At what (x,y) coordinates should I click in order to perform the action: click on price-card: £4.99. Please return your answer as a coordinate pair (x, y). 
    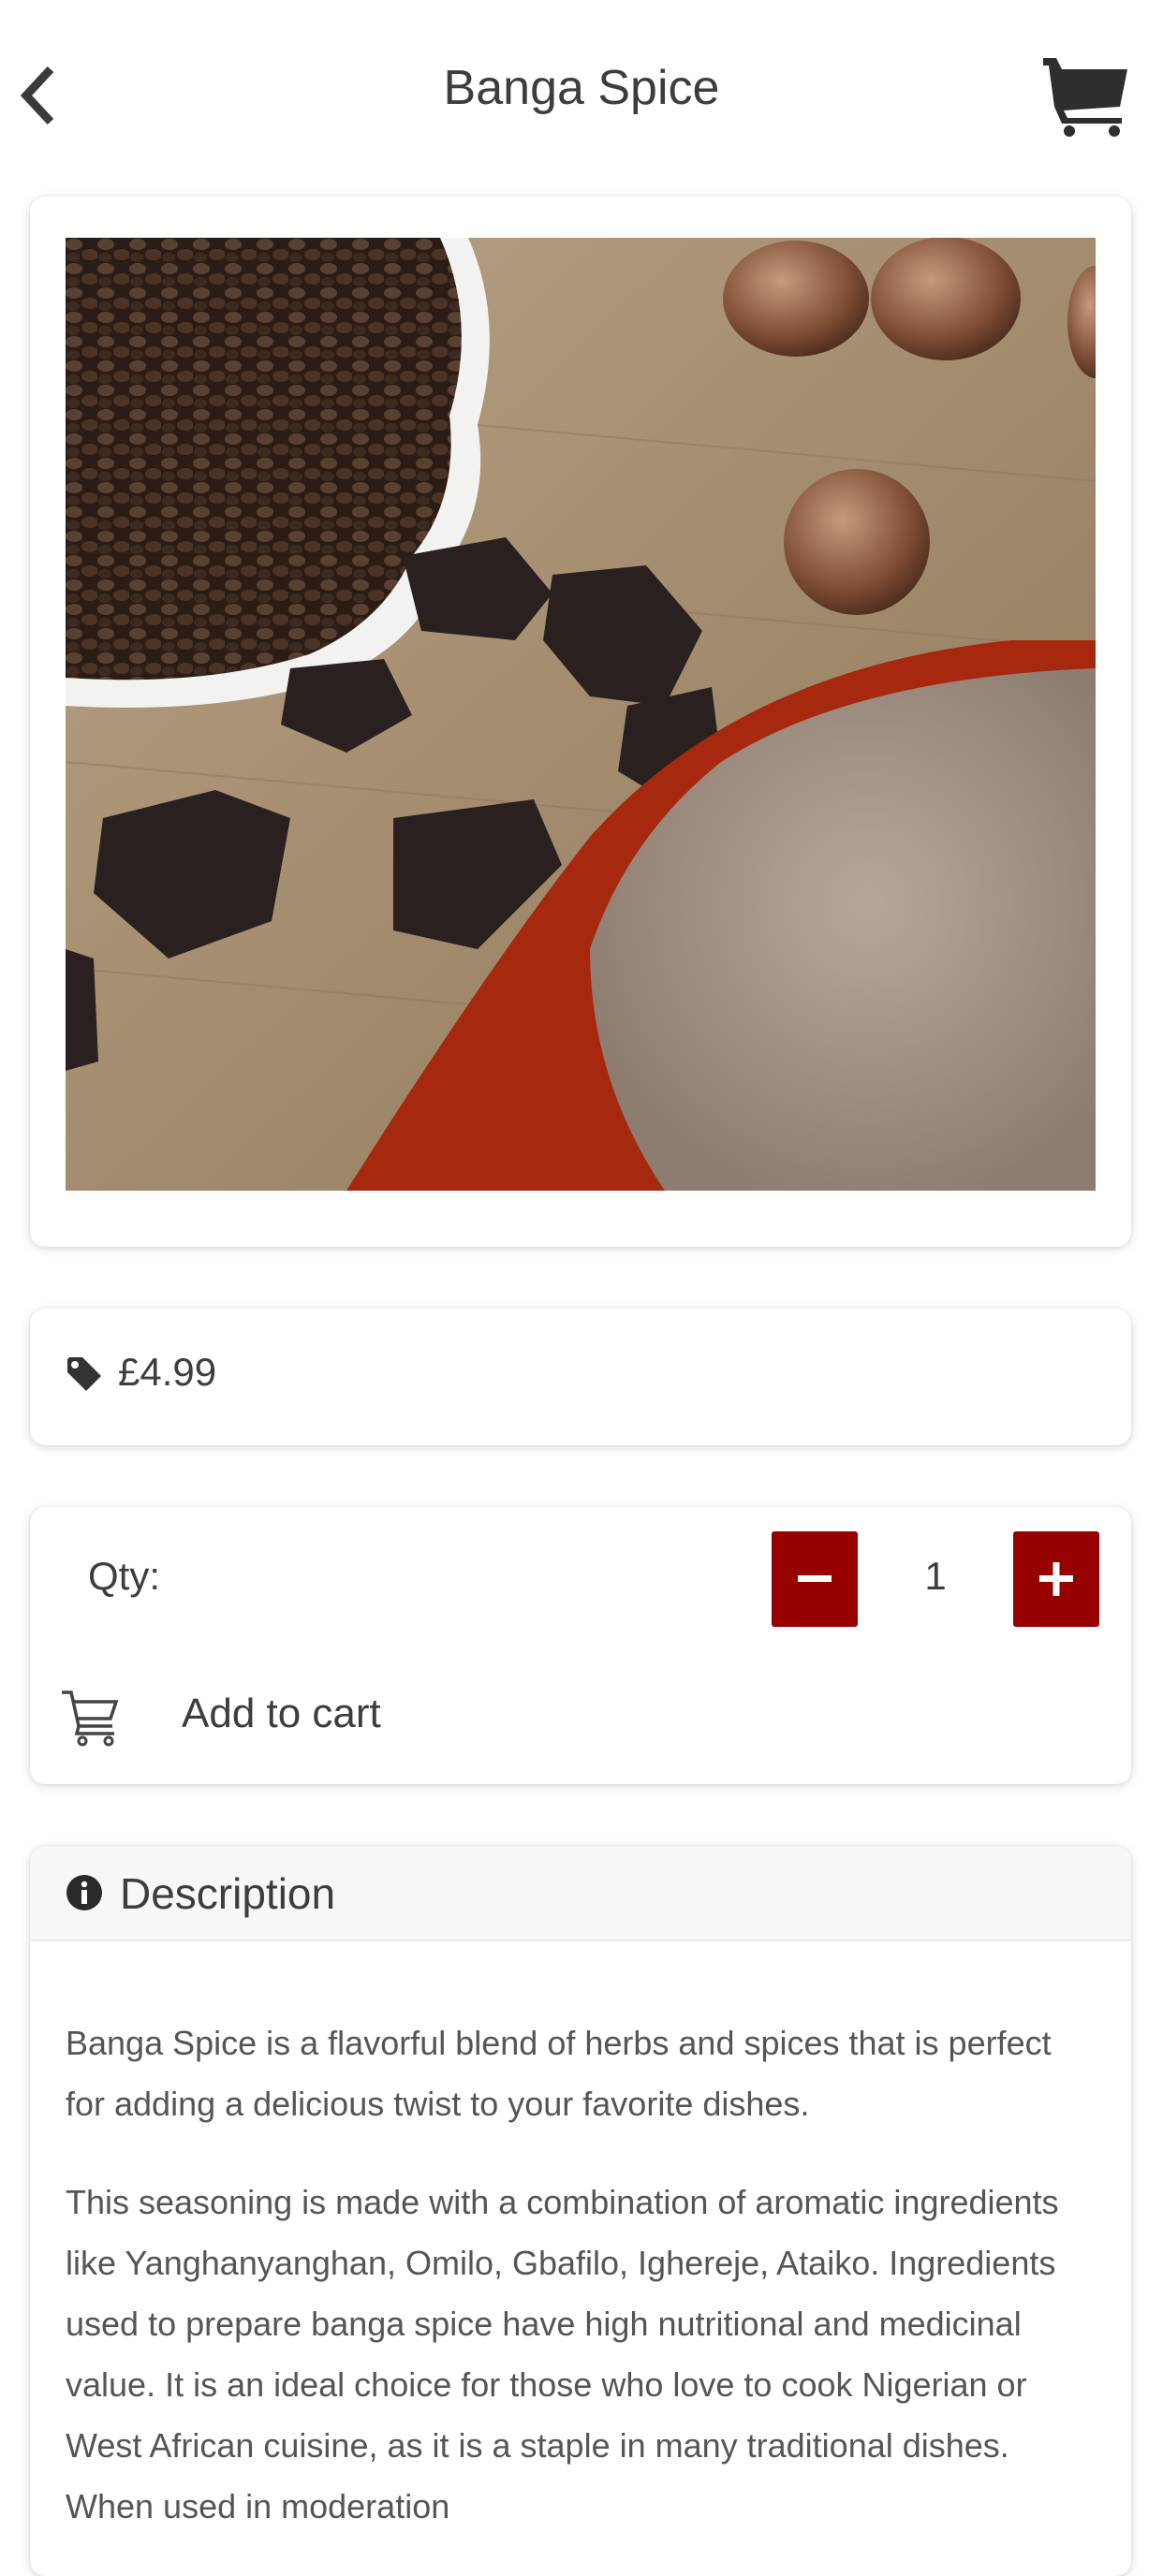
    Looking at the image, I should click on (580, 1377).